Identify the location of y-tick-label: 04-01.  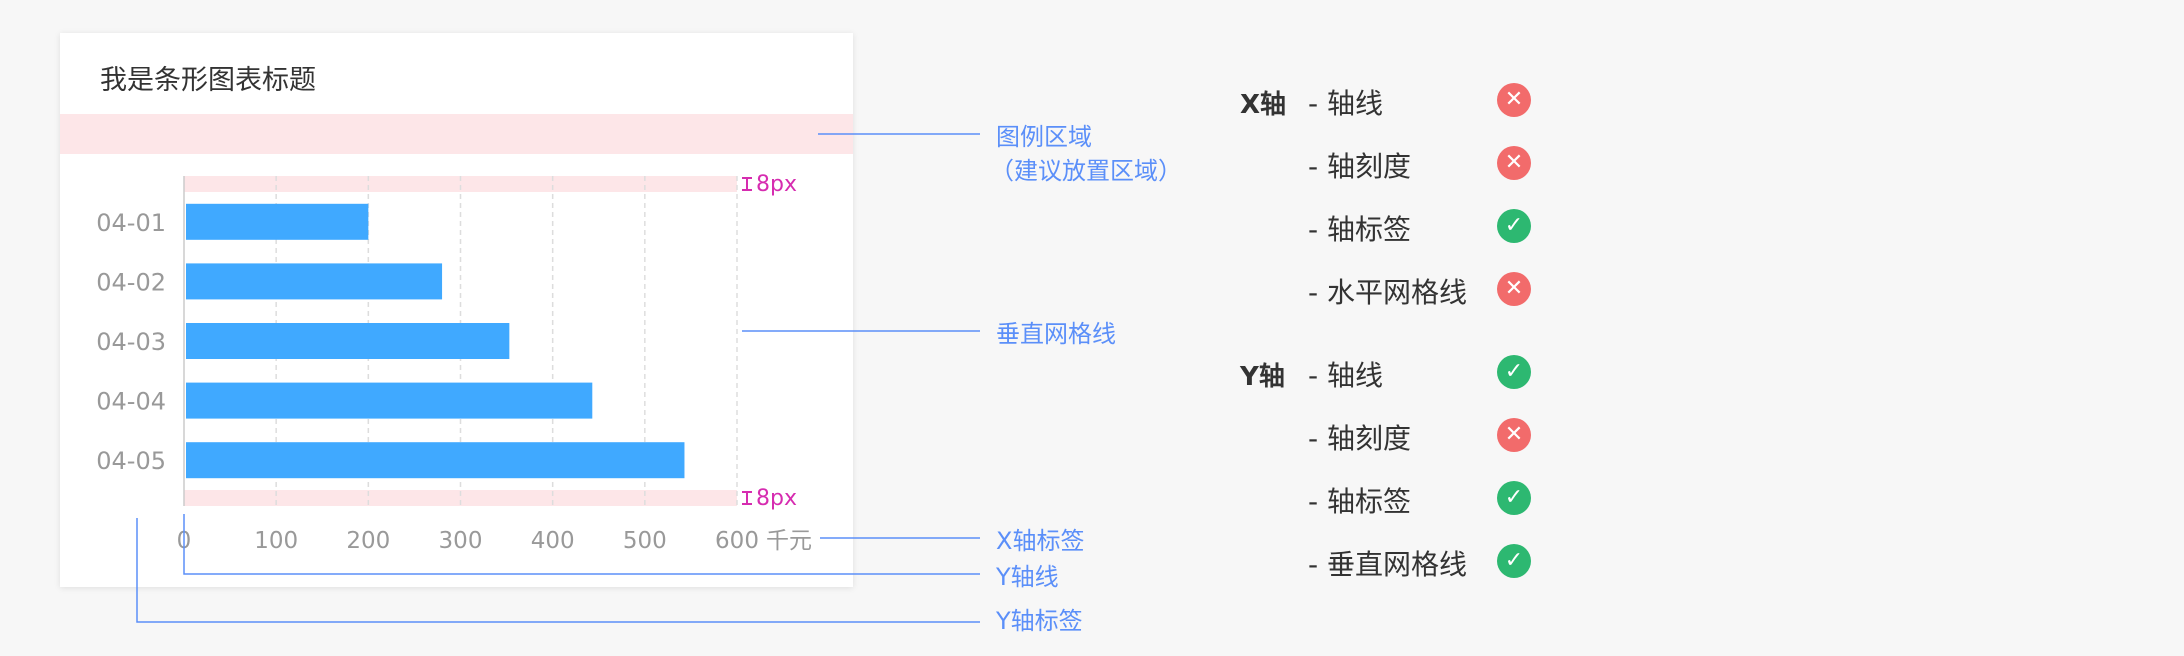
(131, 223).